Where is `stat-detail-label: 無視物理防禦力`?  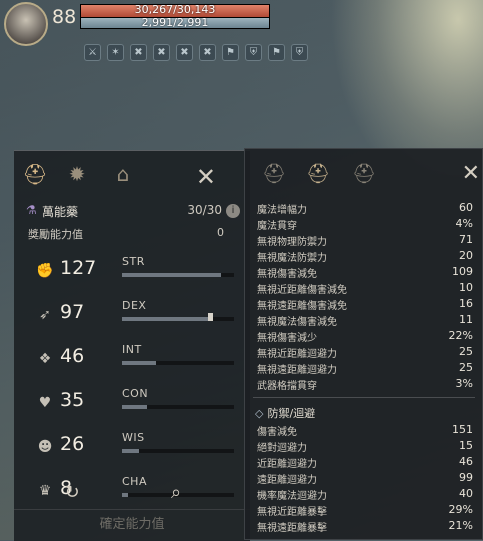 stat-detail-label: 無視物理防禦力 is located at coordinates (292, 242).